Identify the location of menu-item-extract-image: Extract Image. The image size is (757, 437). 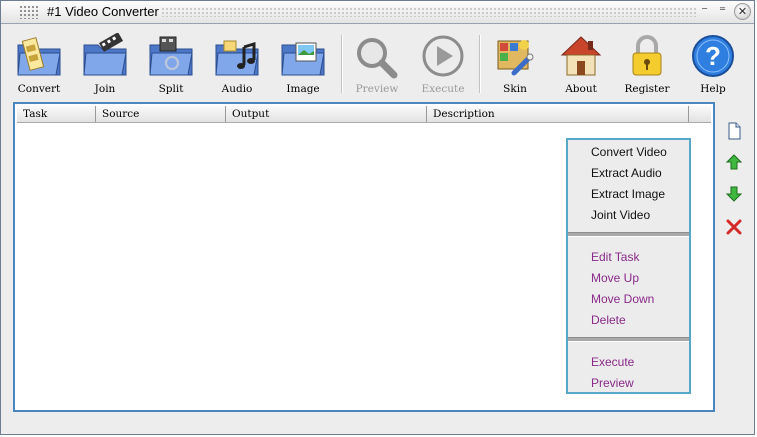
(628, 194).